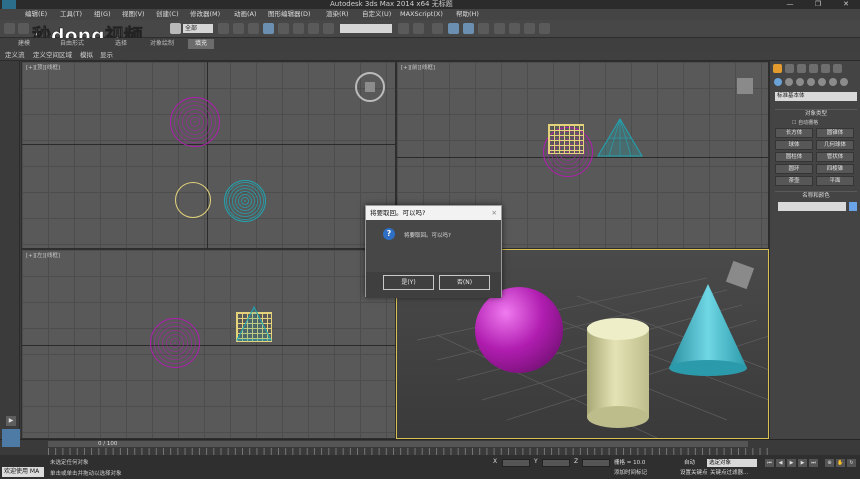 The width and height of the screenshot is (860, 479). I want to click on set-key-button: 设置关键点, so click(694, 473).